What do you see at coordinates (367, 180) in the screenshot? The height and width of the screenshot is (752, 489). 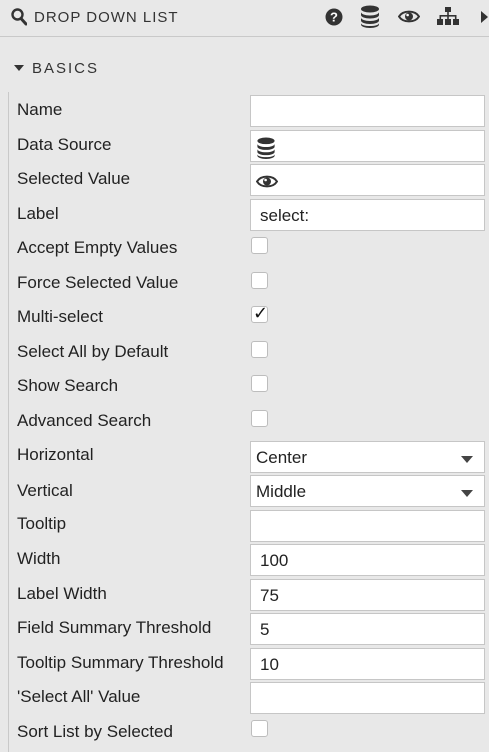 I see `selected-value-input` at bounding box center [367, 180].